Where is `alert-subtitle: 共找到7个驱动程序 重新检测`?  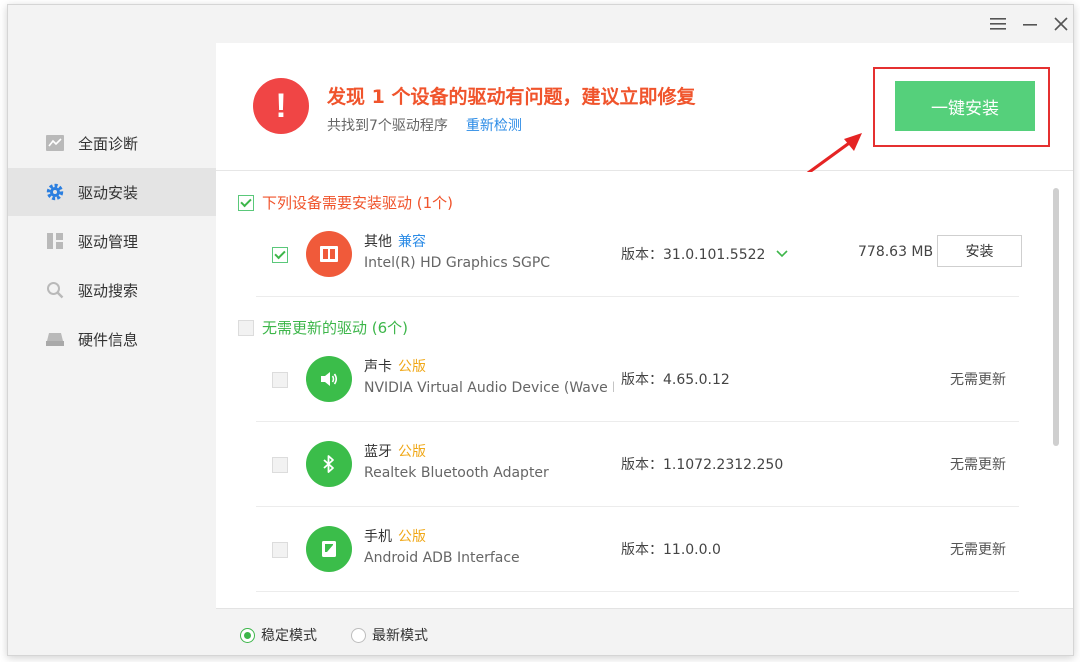 alert-subtitle: 共找到7个驱动程序 重新检测 is located at coordinates (424, 125).